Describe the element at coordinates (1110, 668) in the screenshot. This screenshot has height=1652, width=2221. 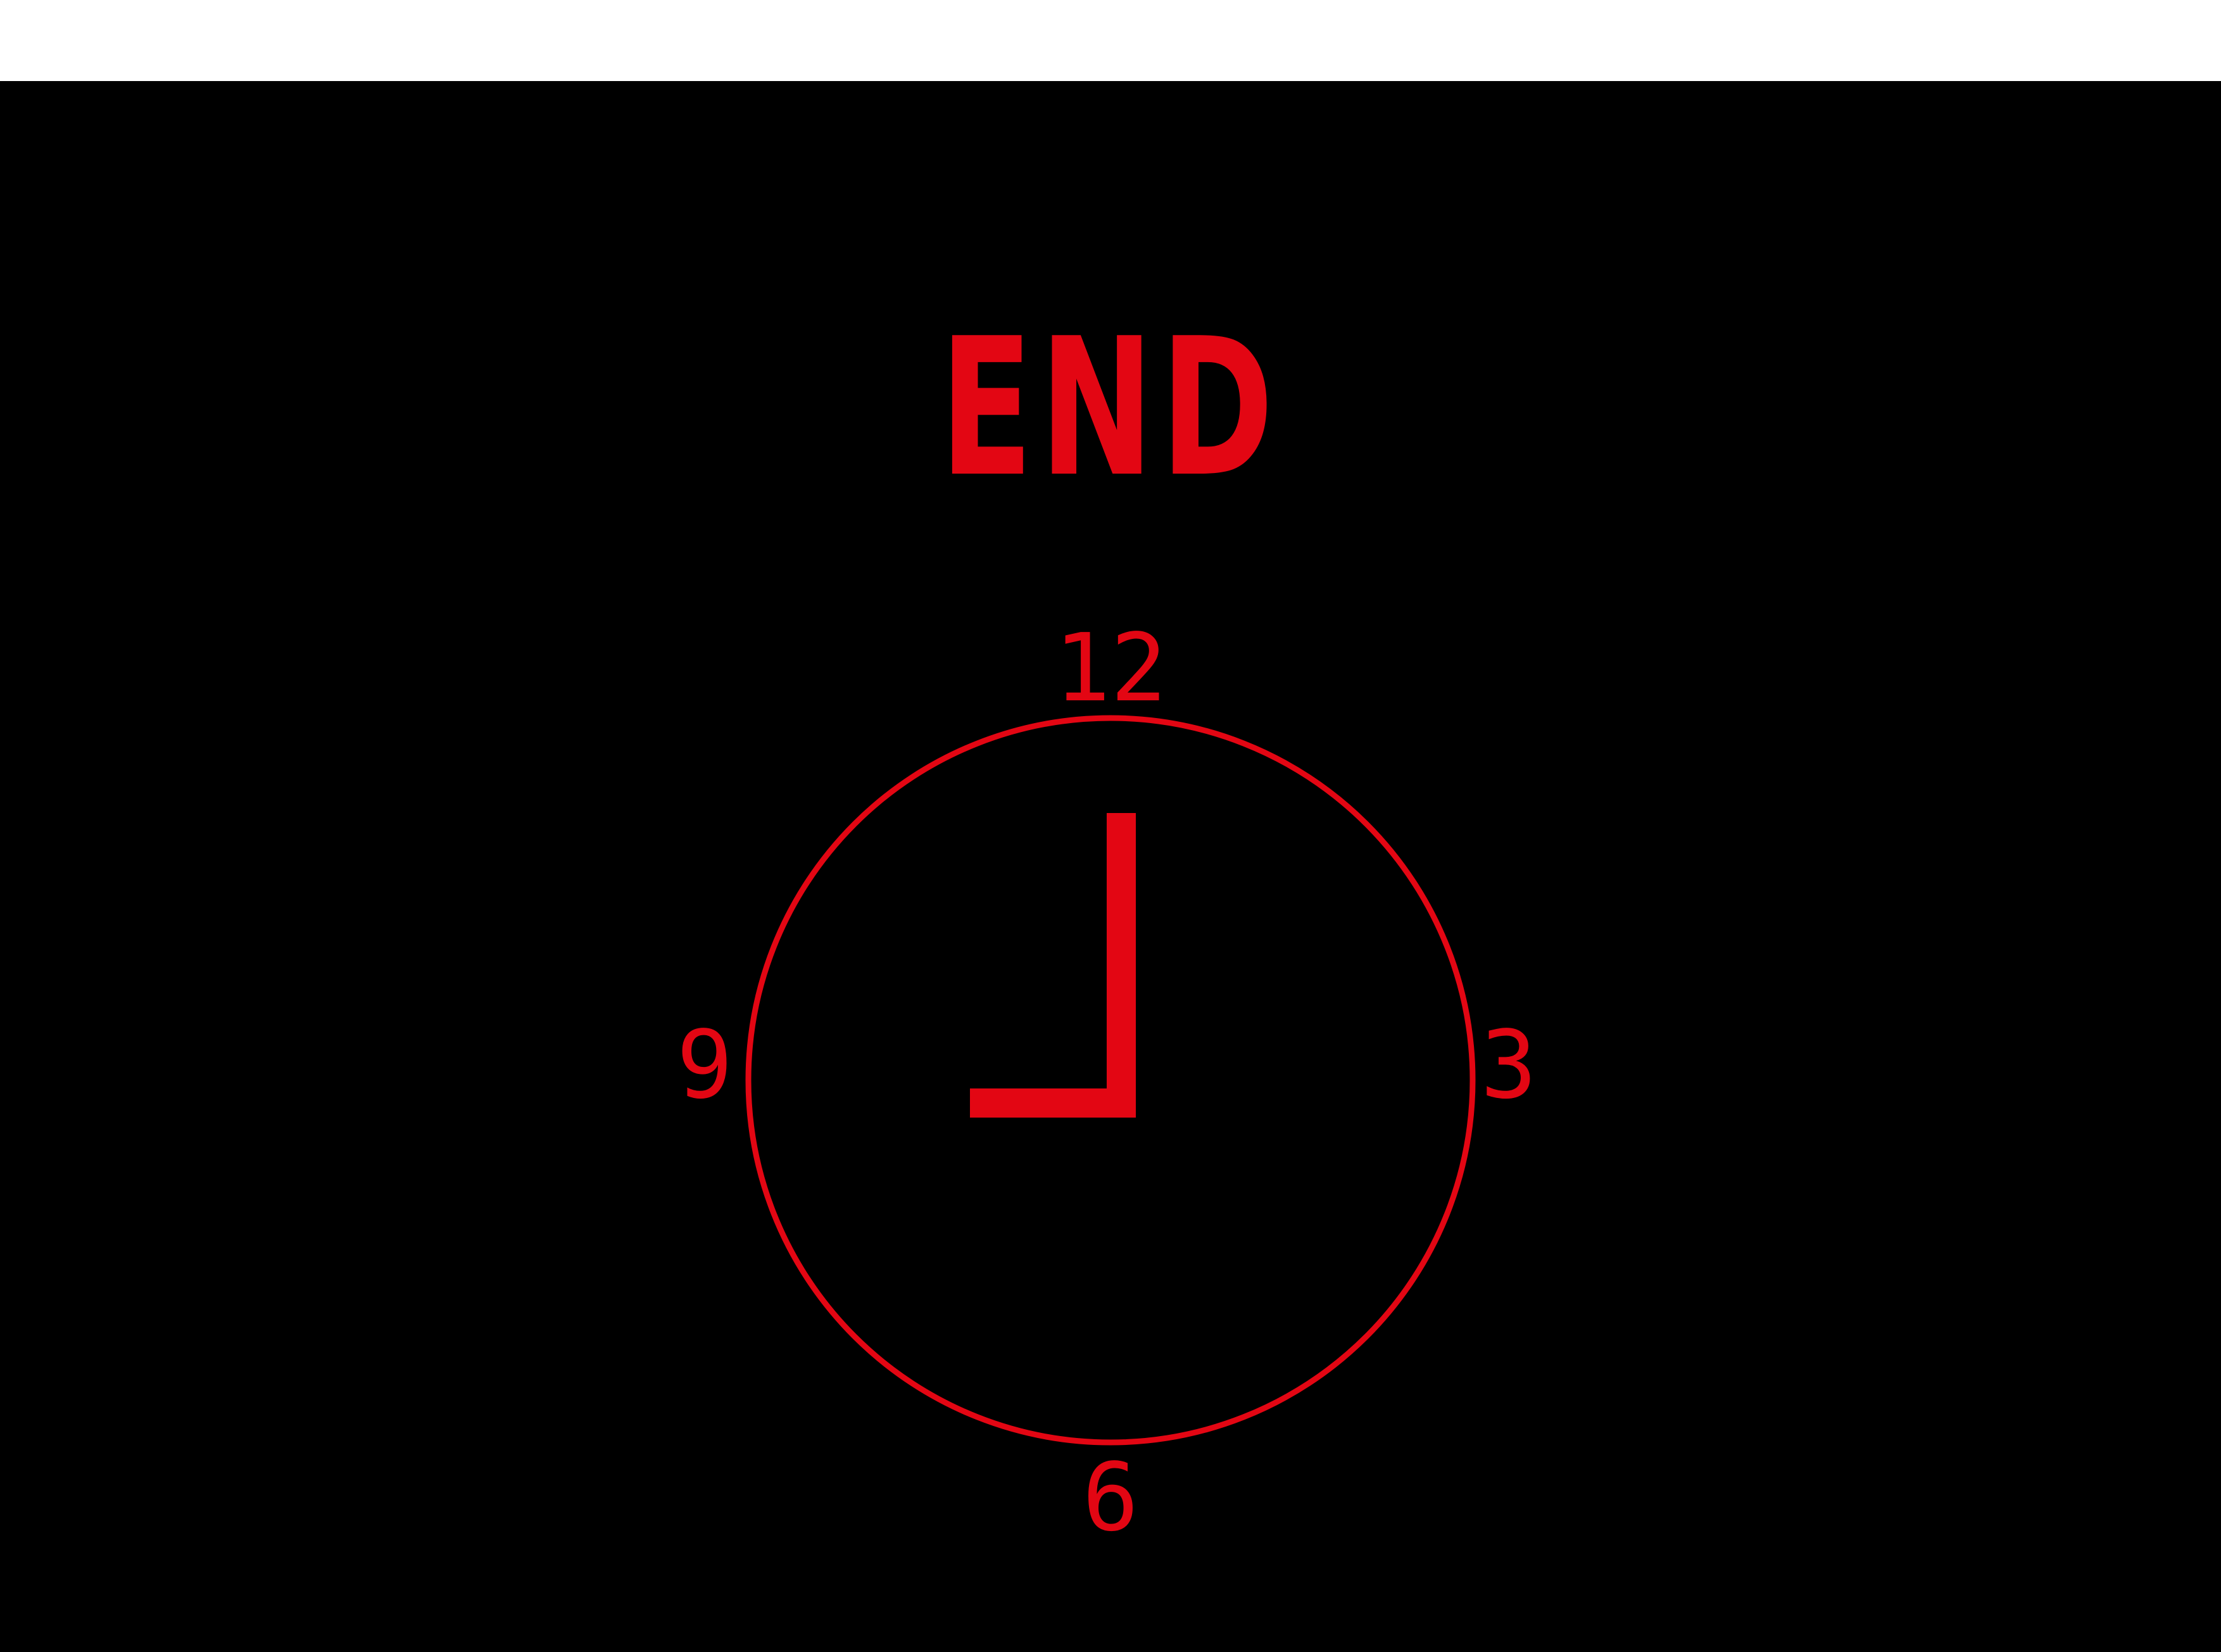
I see `numeral-12: 12` at that location.